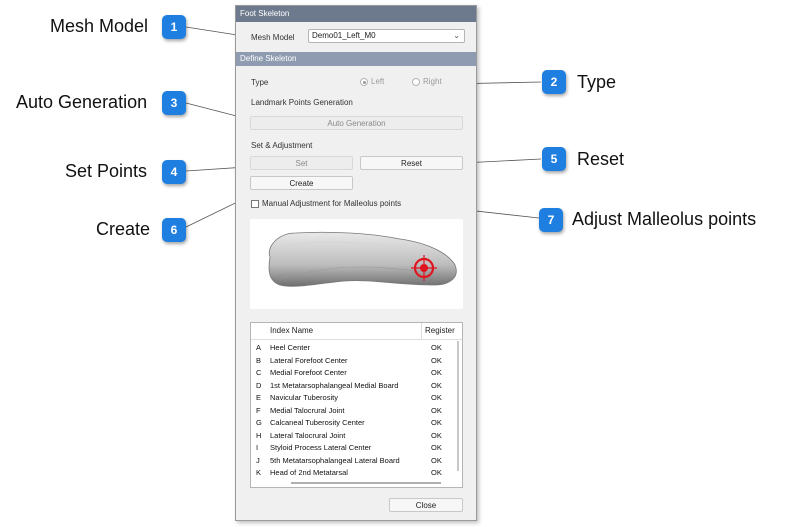 The height and width of the screenshot is (527, 790). I want to click on table-row: G Calcaneal Tuberosity Center OK, so click(352, 423).